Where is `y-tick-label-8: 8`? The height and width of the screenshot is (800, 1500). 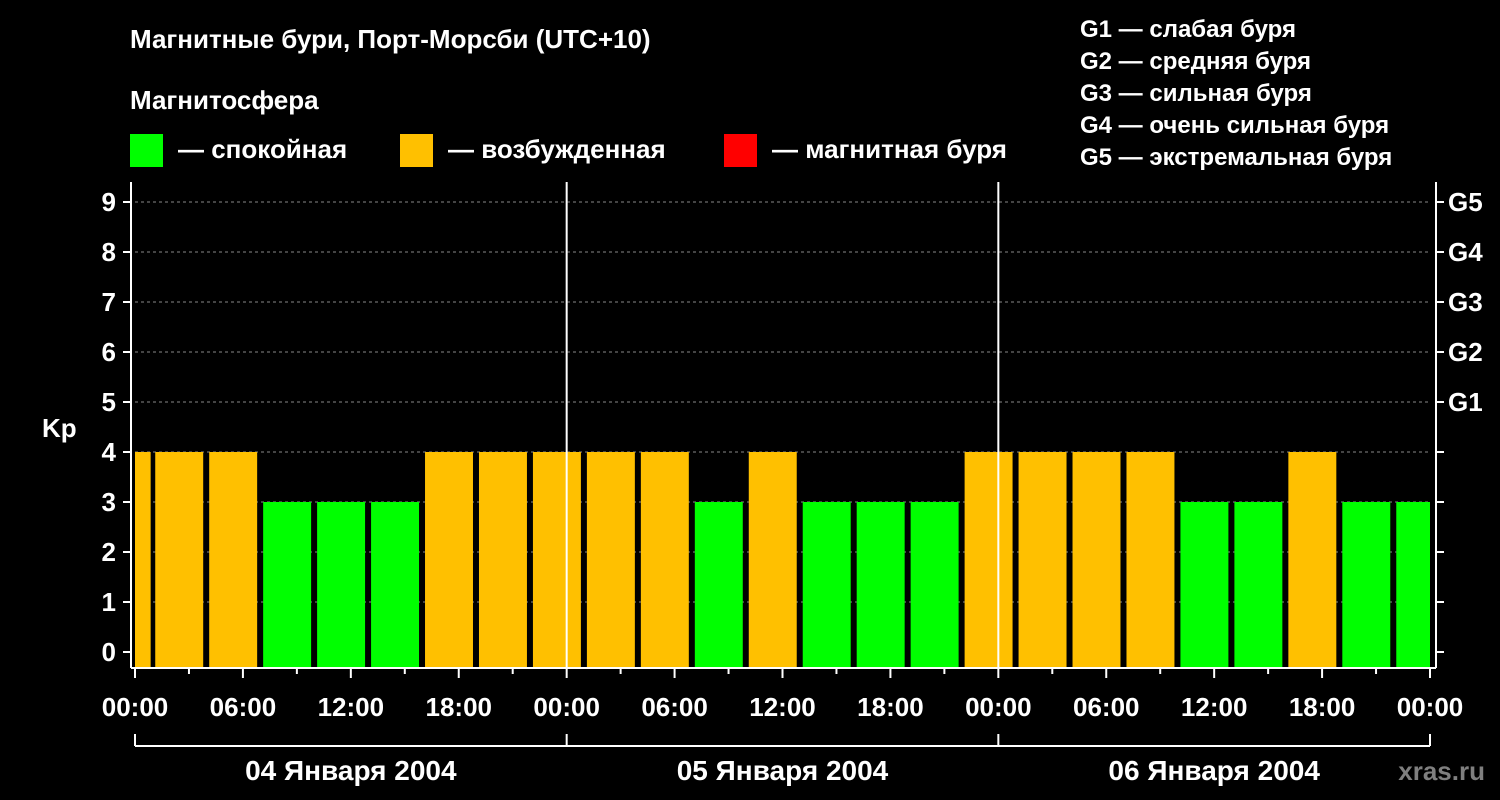 y-tick-label-8: 8 is located at coordinates (109, 252).